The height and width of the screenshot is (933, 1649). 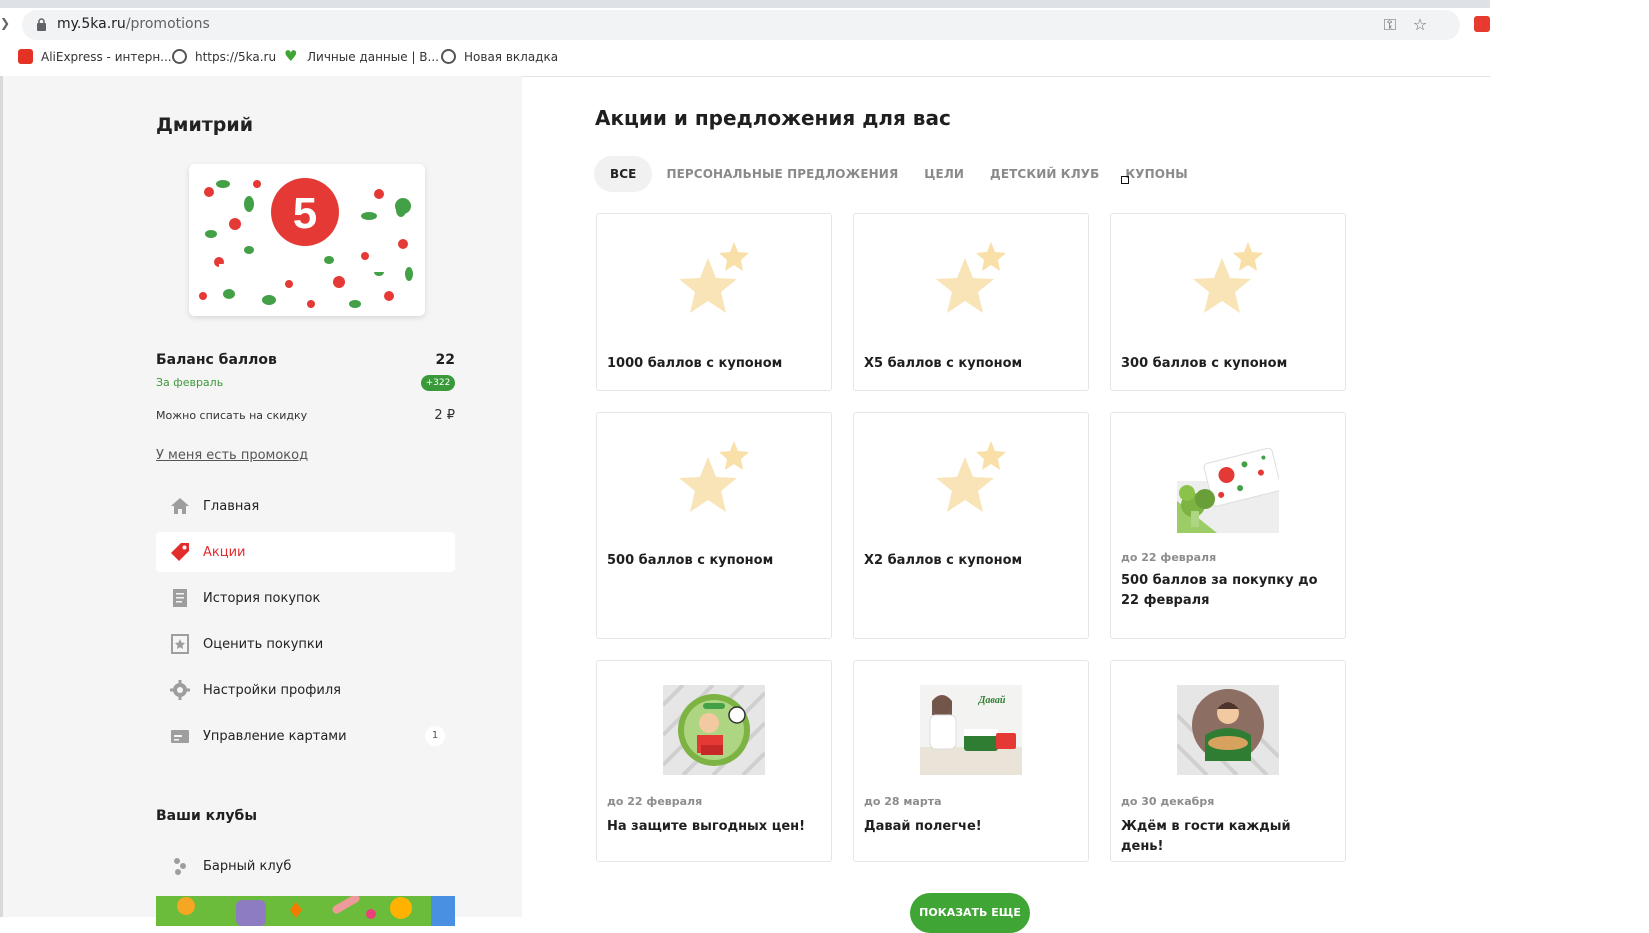 I want to click on writeoff-value: 2 ₽, so click(x=444, y=415).